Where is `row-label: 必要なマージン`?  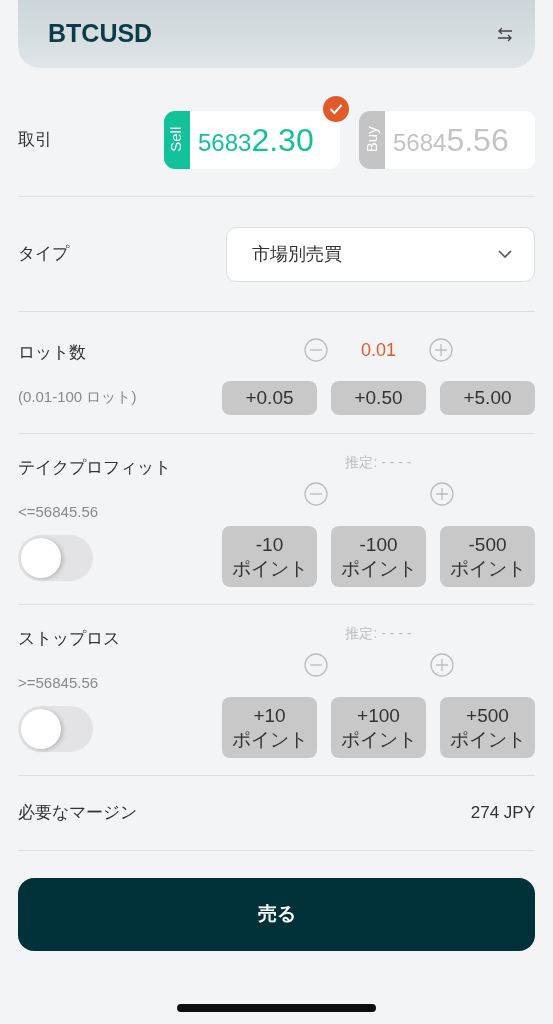 row-label: 必要なマージン is located at coordinates (77, 813).